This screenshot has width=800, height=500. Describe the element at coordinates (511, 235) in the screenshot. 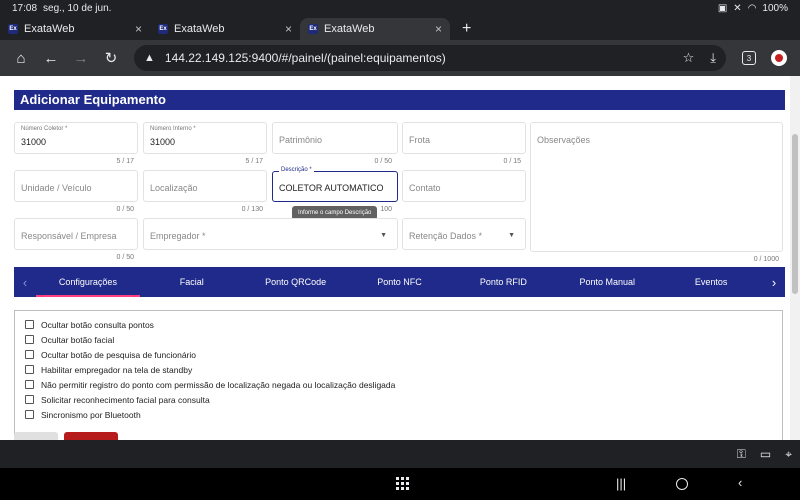

I see `dropdown-arrow-icon: ▼` at that location.